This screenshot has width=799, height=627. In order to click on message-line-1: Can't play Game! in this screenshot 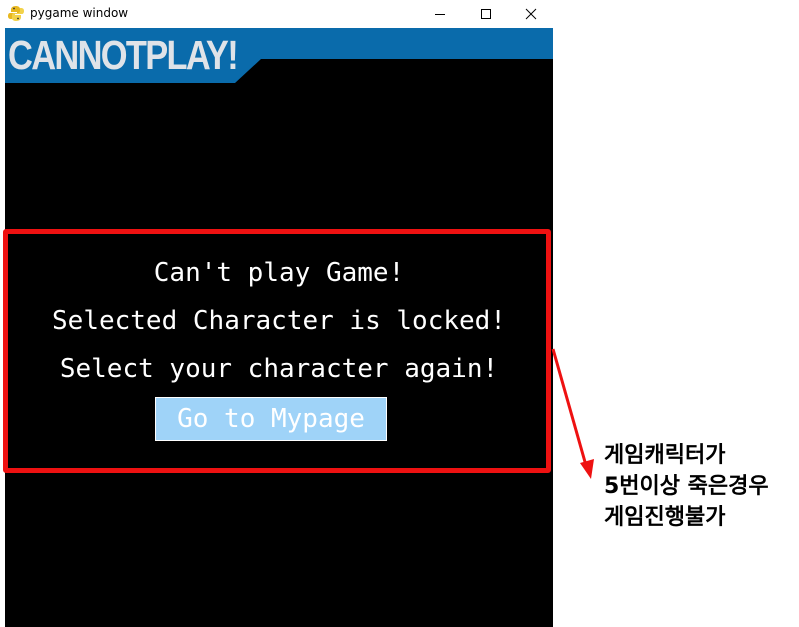, I will do `click(279, 273)`.